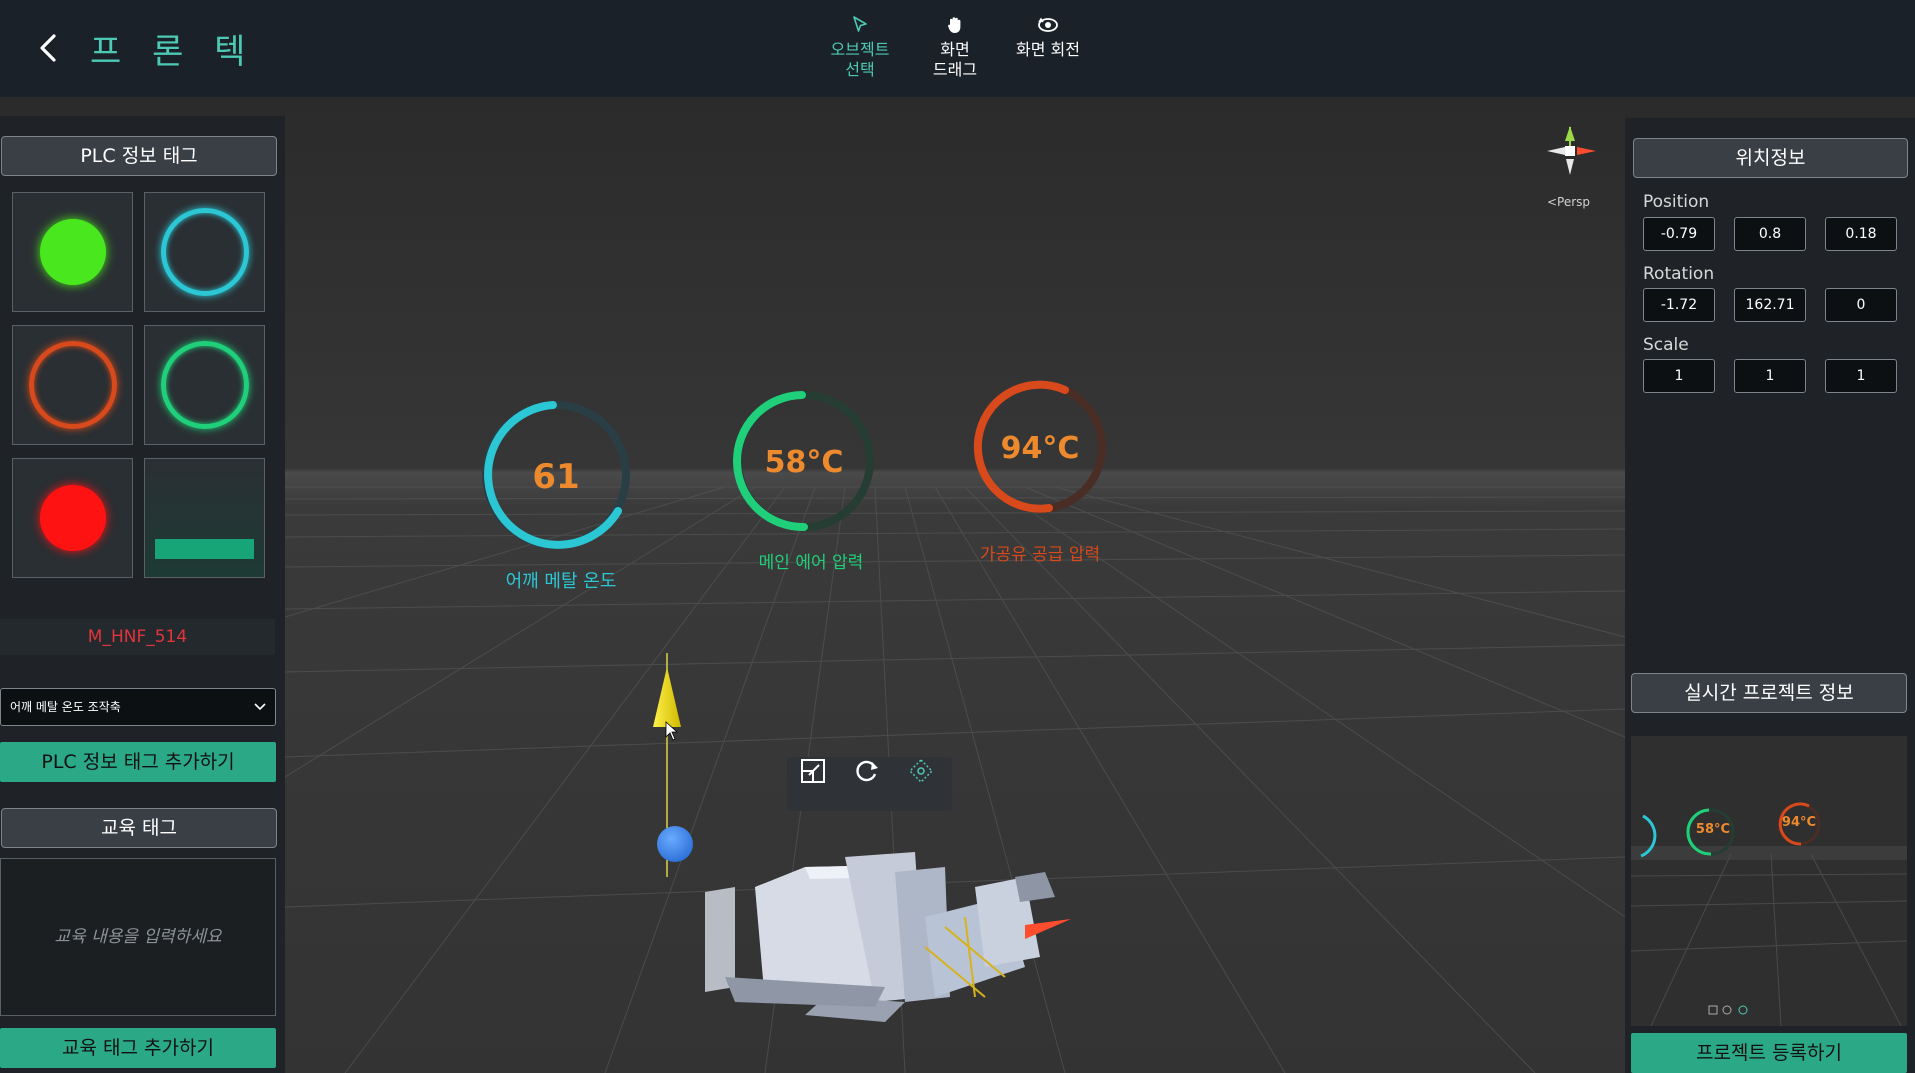  What do you see at coordinates (173, 52) in the screenshot?
I see `app-title: 프 론 텍` at bounding box center [173, 52].